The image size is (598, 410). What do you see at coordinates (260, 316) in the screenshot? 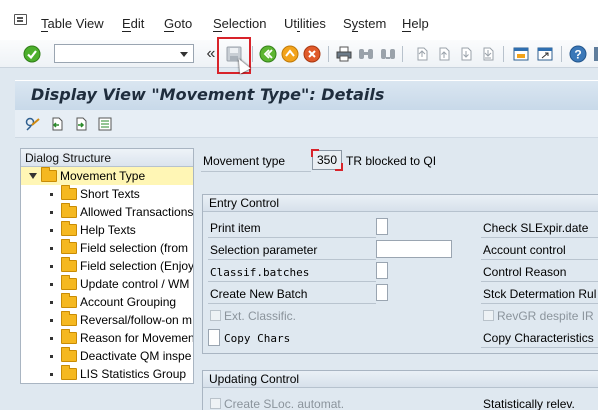
I see `ext-classific-label: Ext. Classific.` at bounding box center [260, 316].